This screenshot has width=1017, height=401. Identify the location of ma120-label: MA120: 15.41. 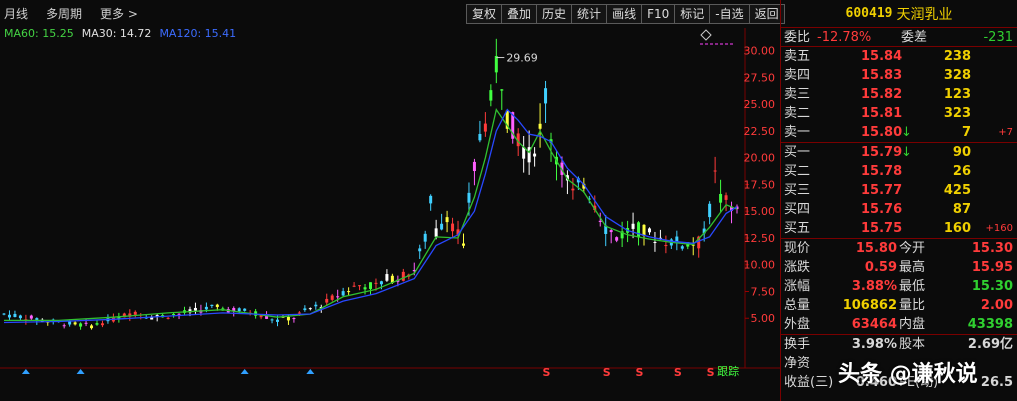
(198, 33).